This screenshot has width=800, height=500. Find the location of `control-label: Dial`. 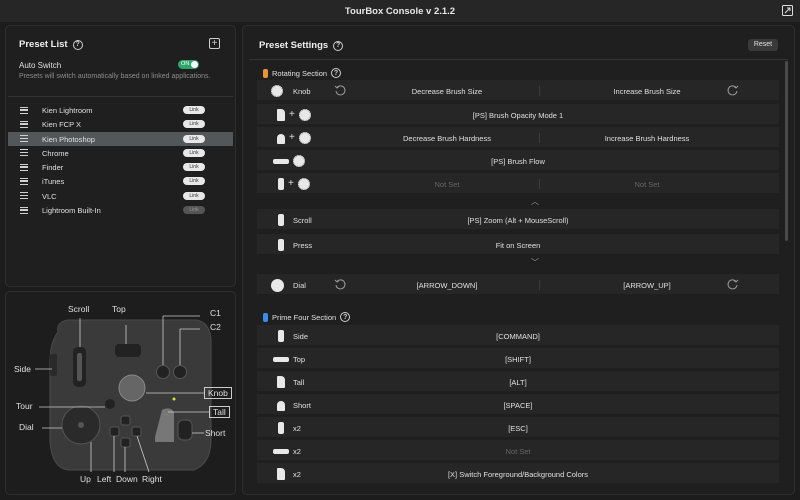

control-label: Dial is located at coordinates (299, 285).